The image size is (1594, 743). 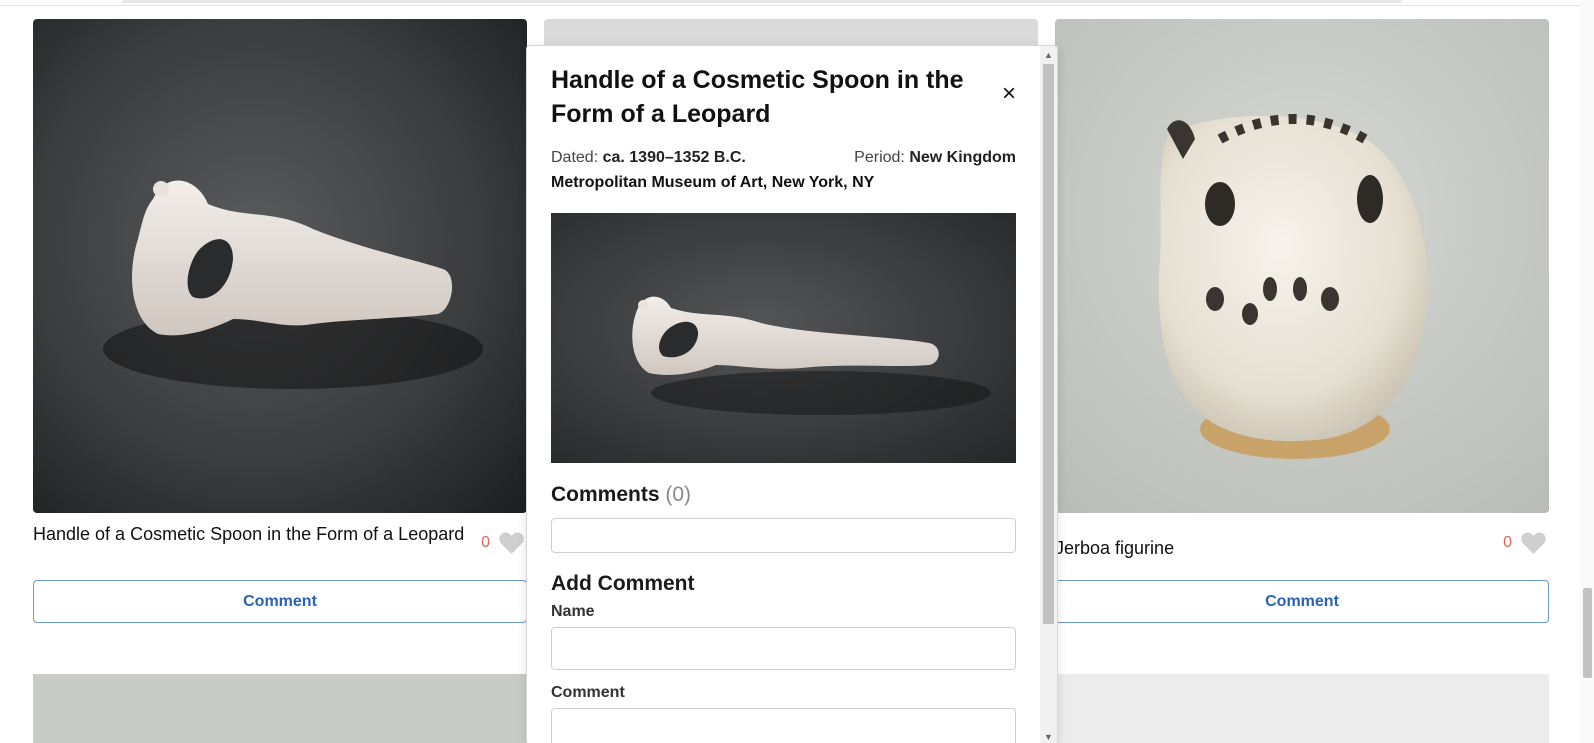 What do you see at coordinates (573, 611) in the screenshot?
I see `name-label: Name` at bounding box center [573, 611].